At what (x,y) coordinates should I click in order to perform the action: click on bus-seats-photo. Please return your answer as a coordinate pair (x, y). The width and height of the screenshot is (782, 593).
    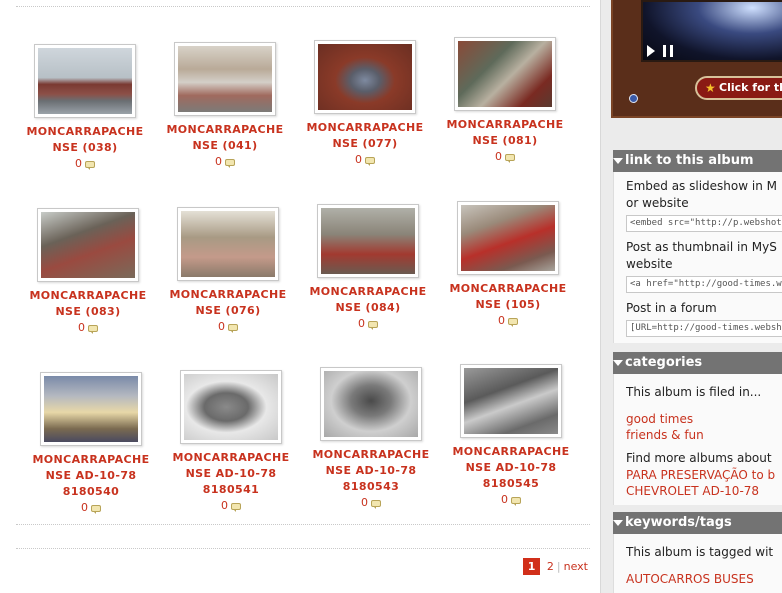
    Looking at the image, I should click on (368, 241).